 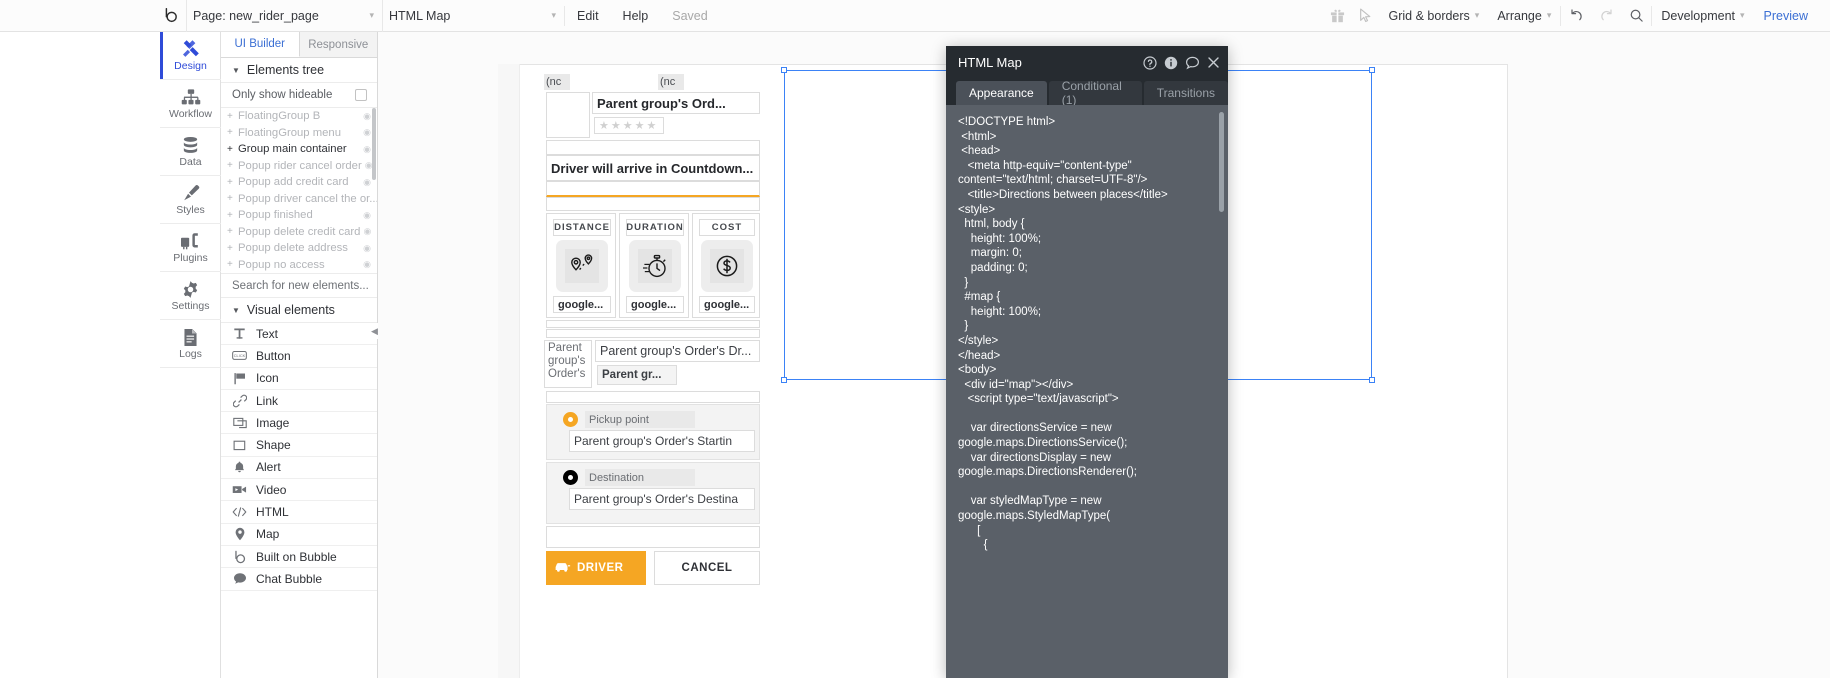 What do you see at coordinates (588, 16) in the screenshot?
I see `edit-menu: Edit` at bounding box center [588, 16].